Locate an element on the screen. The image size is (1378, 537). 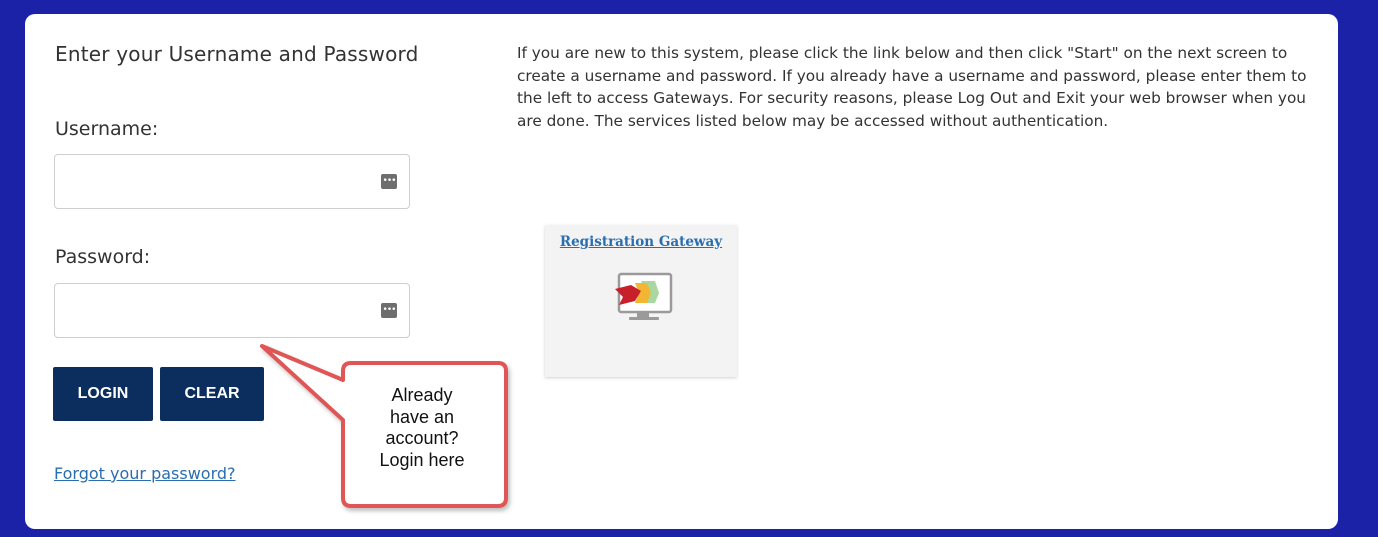
registration-gateway-tile: Registration Gateway is located at coordinates (641, 301).